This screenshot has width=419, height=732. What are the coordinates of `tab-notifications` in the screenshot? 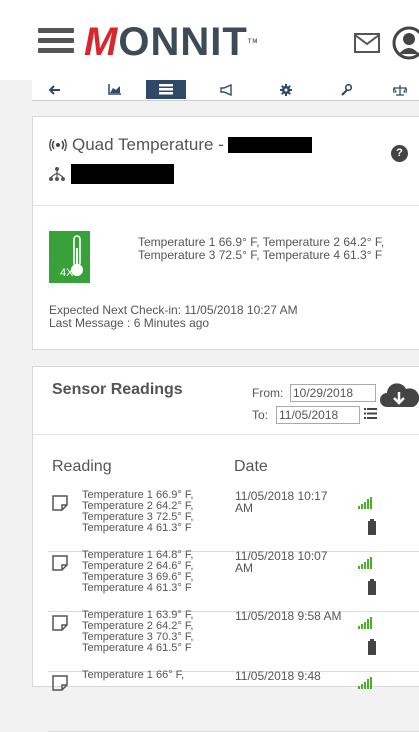 It's located at (227, 89).